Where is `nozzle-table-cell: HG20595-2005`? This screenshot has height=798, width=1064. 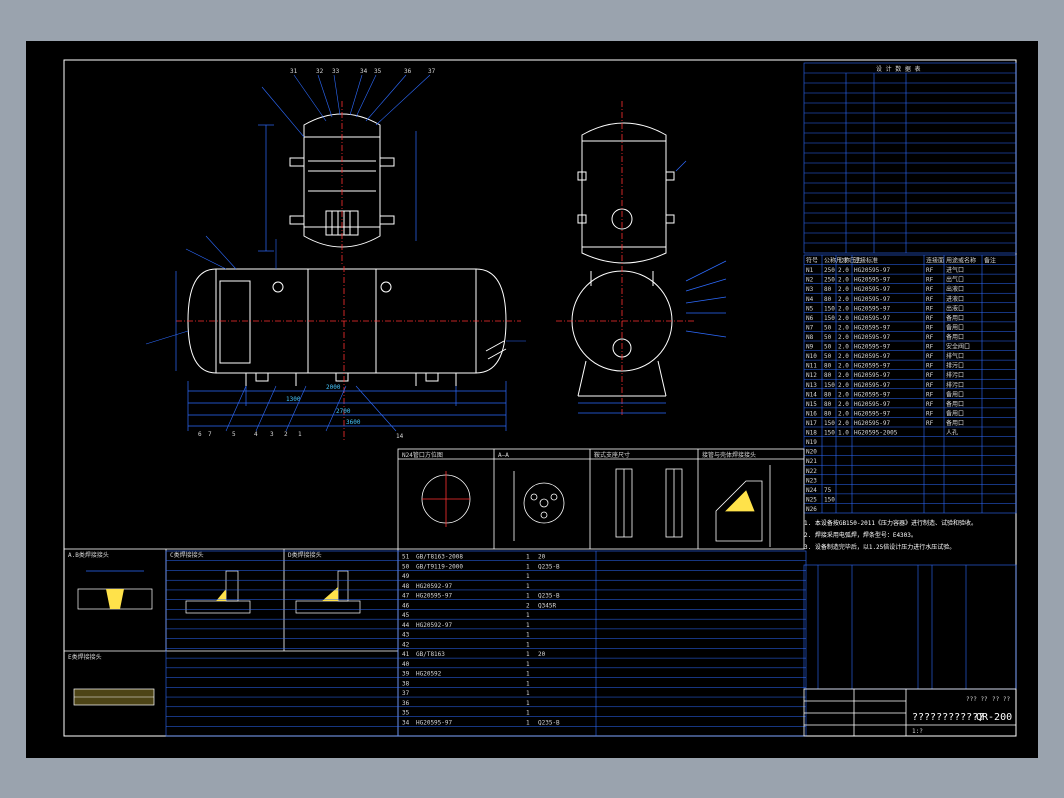
nozzle-table-cell: HG20595-2005 is located at coordinates (876, 433).